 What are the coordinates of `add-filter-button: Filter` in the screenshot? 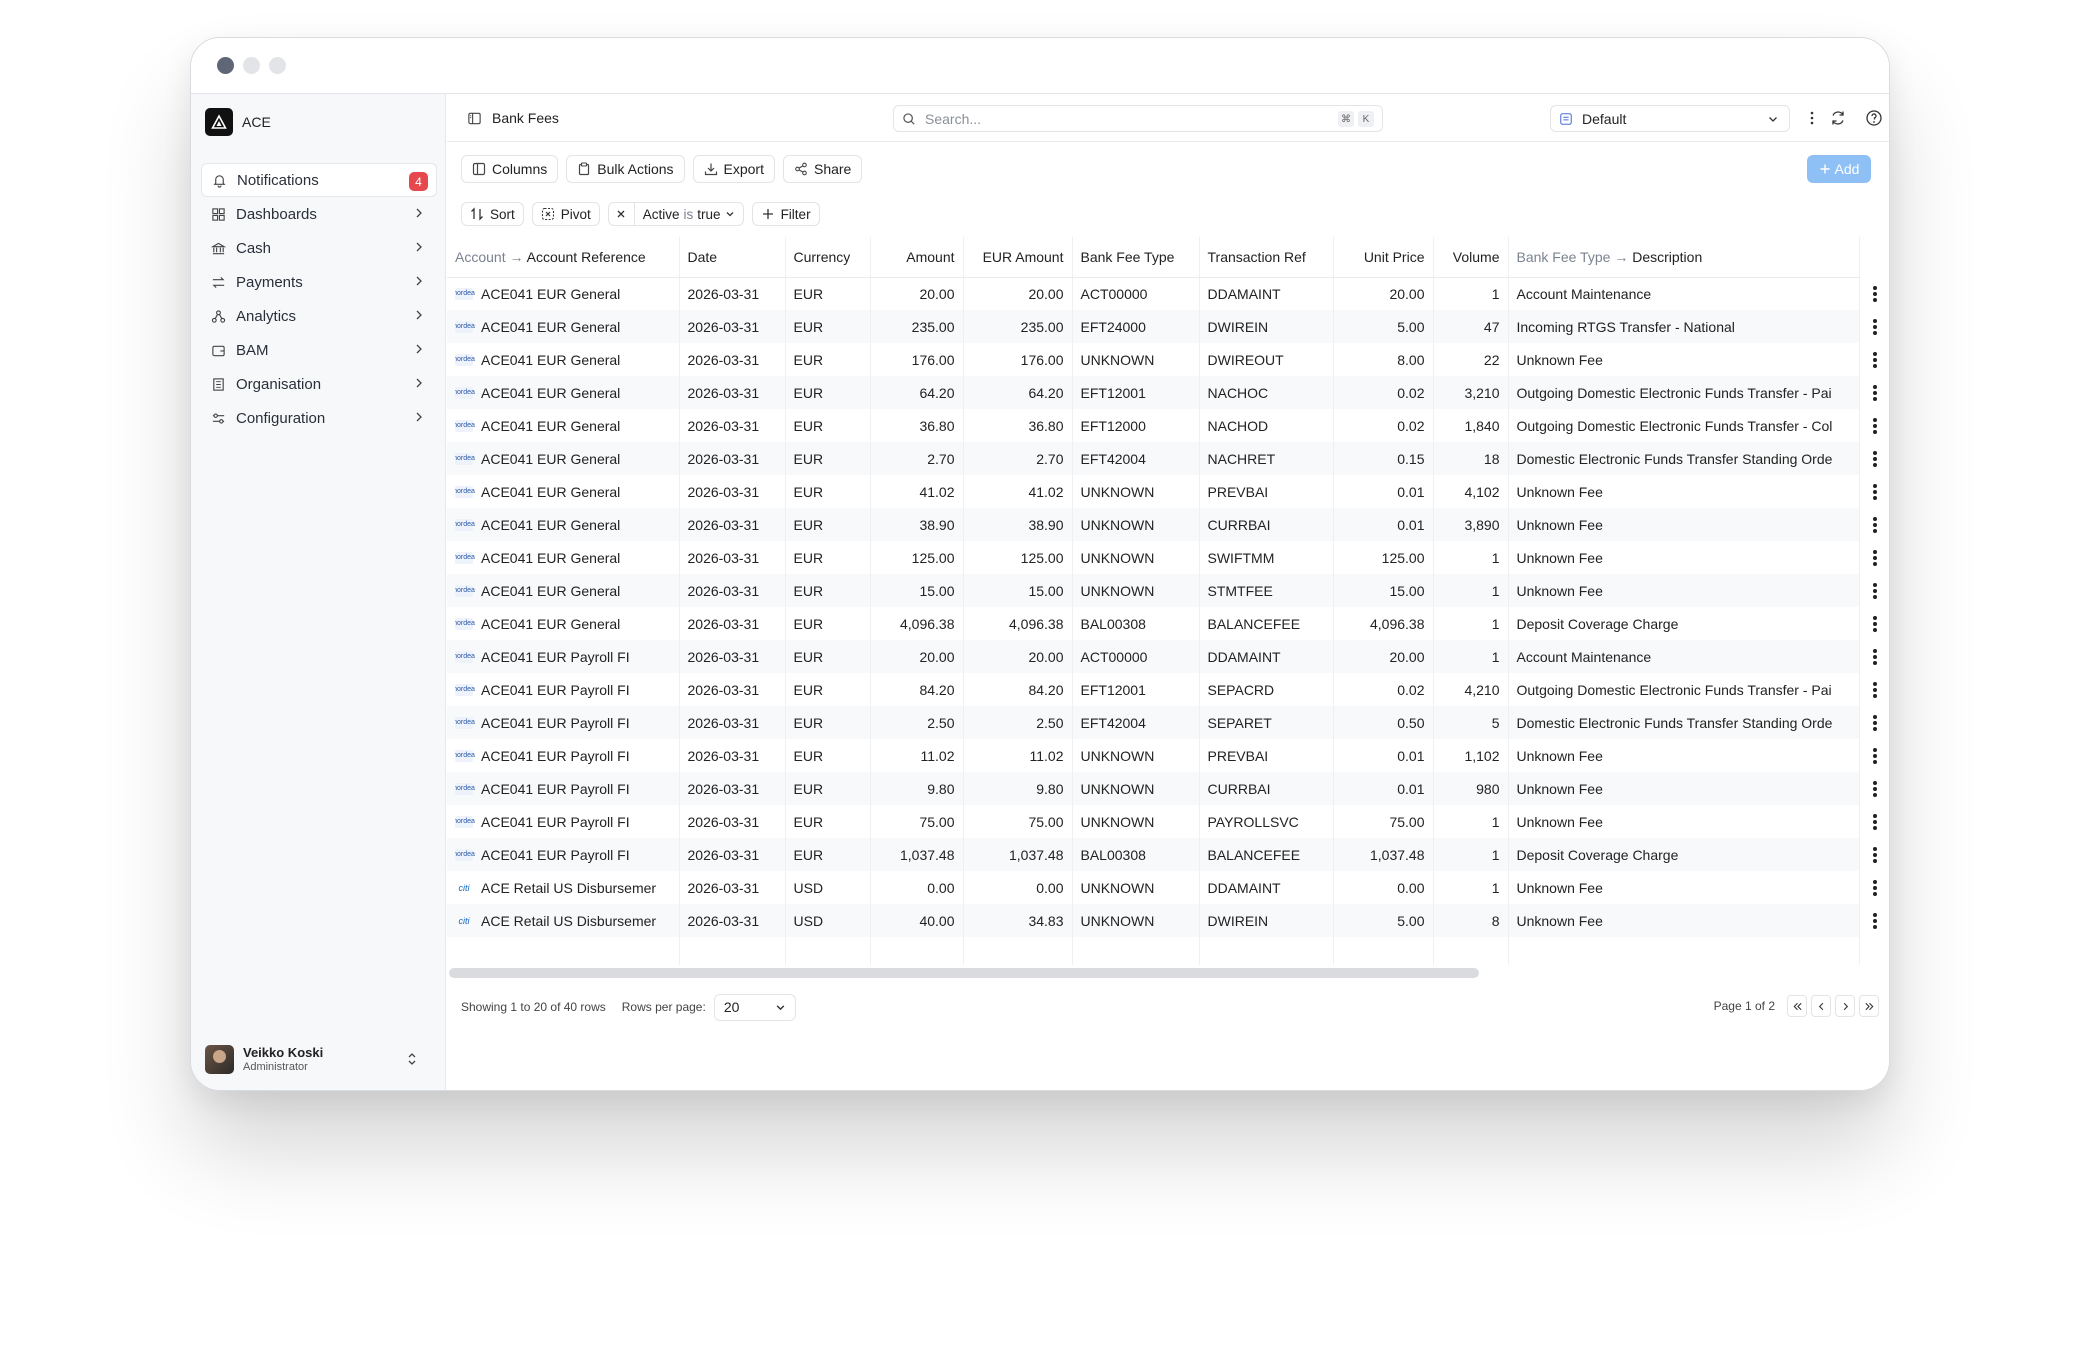 It's located at (785, 214).